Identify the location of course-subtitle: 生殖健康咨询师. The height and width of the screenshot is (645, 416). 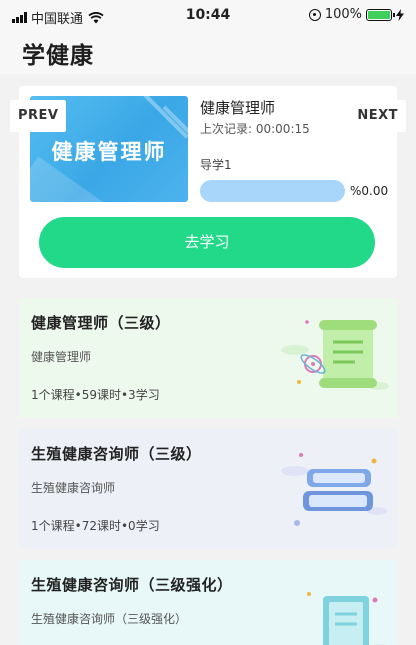
(73, 488).